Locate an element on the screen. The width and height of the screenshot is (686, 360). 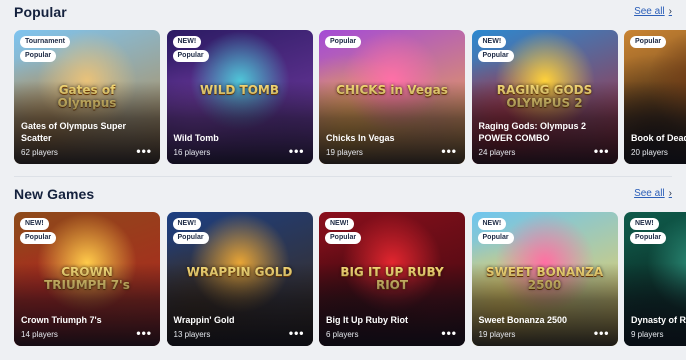
popular-title: Popular is located at coordinates (40, 12).